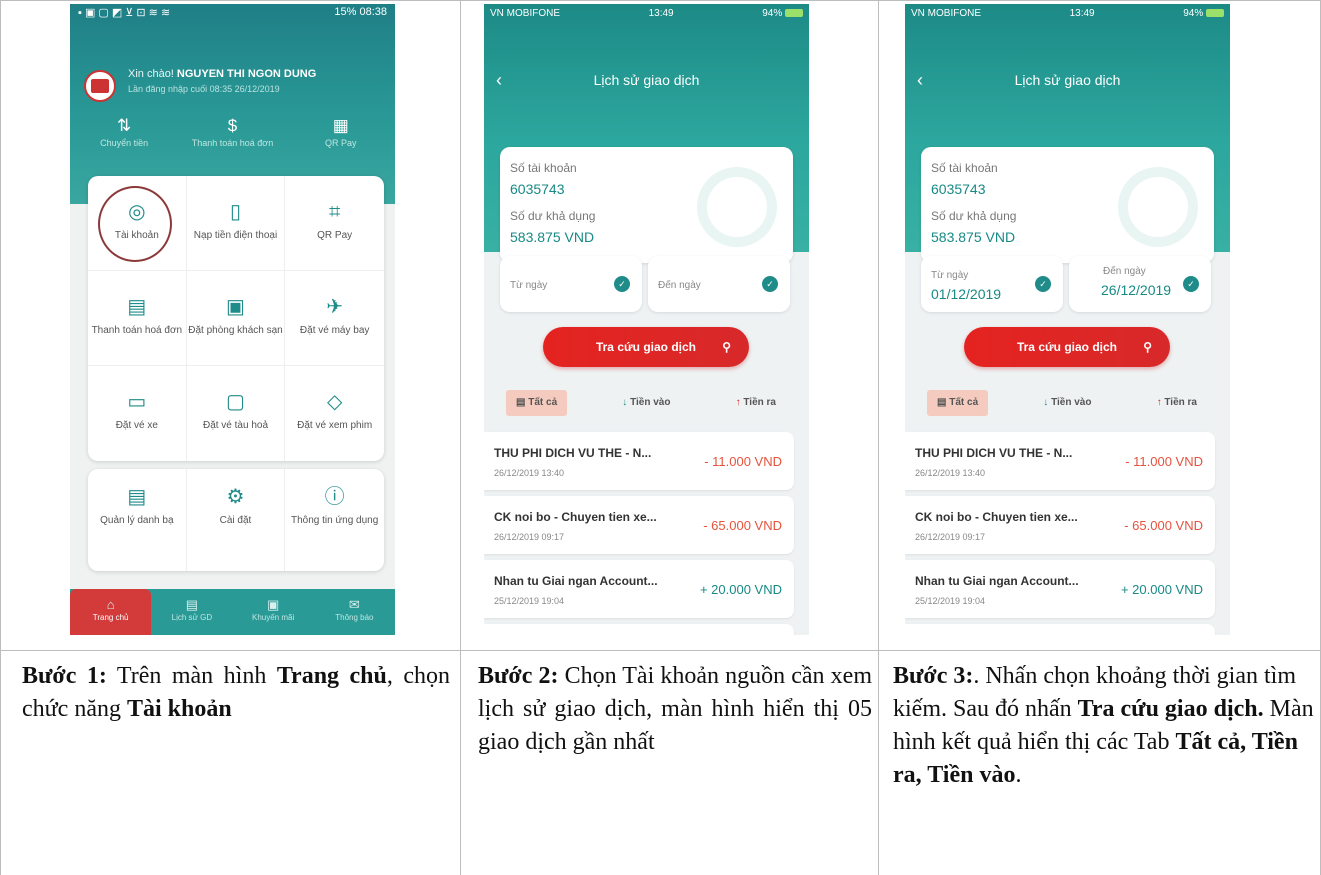  Describe the element at coordinates (334, 520) in the screenshot. I see `menu-item-app-info: ⓘ Thông tin ứng dụng` at that location.